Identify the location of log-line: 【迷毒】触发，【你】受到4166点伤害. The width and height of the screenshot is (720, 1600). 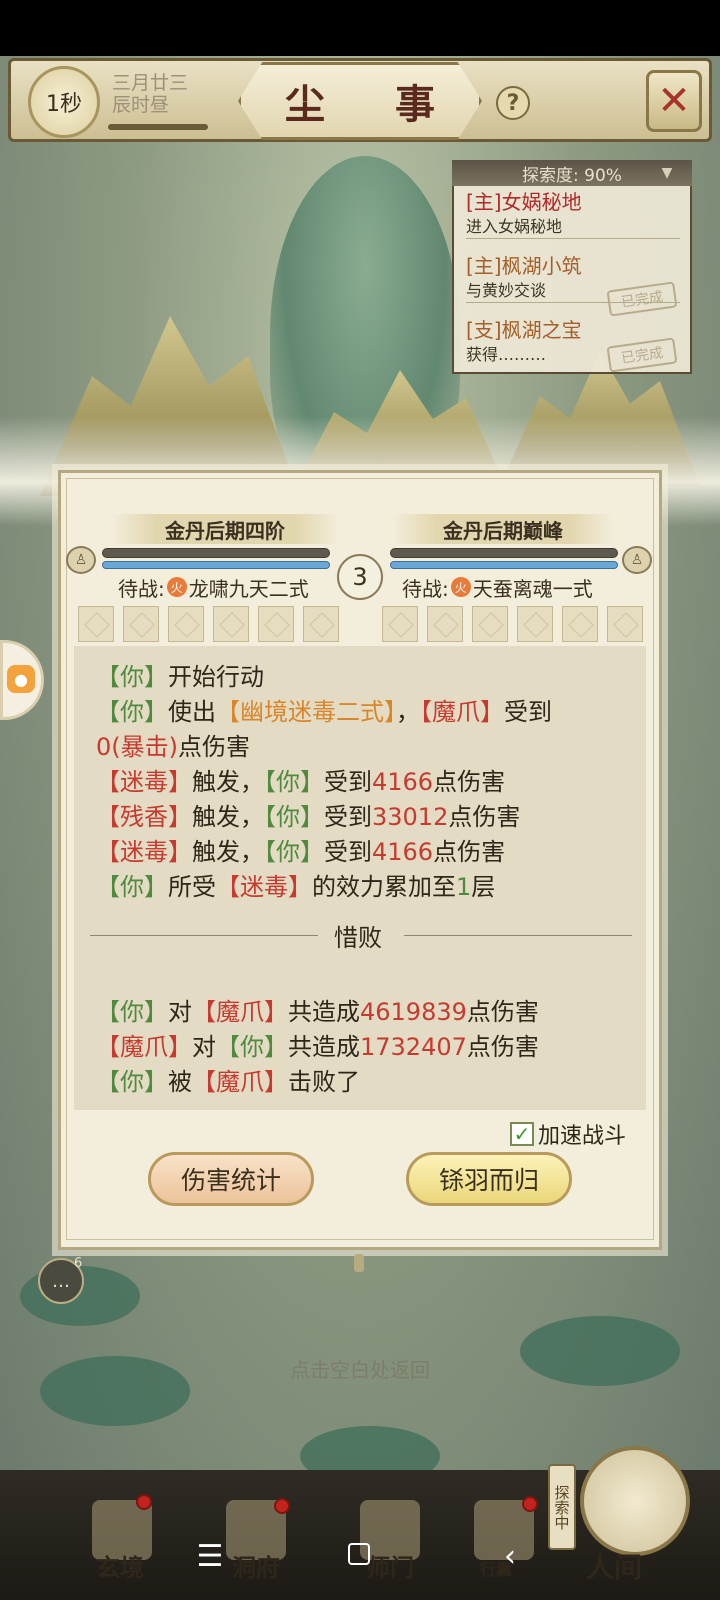
(300, 782).